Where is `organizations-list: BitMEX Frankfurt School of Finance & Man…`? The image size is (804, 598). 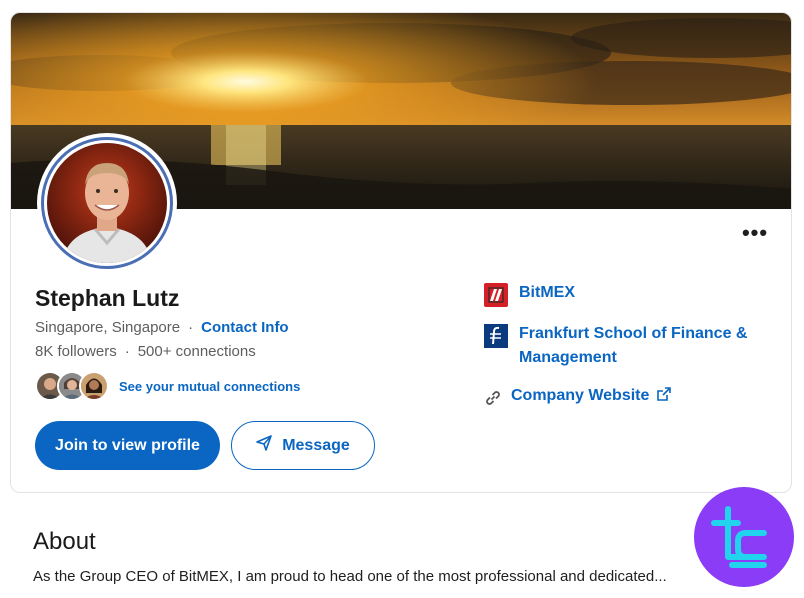 organizations-list: BitMEX Frankfurt School of Finance & Man… is located at coordinates (628, 353).